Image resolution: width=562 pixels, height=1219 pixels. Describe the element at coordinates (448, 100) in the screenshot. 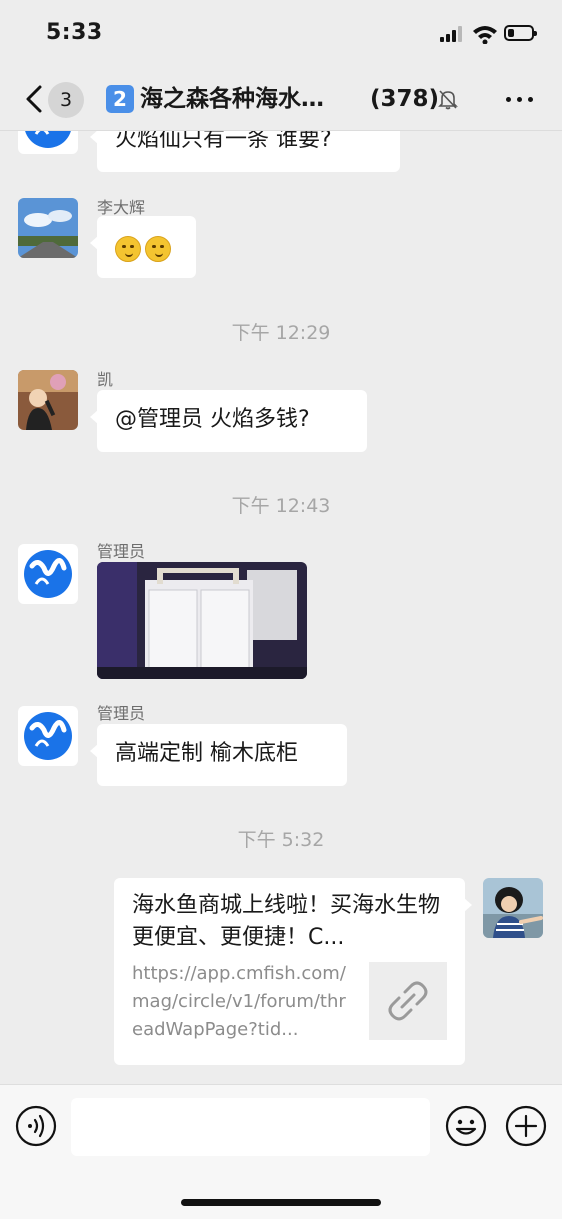

I see `mute-bell-icon` at that location.